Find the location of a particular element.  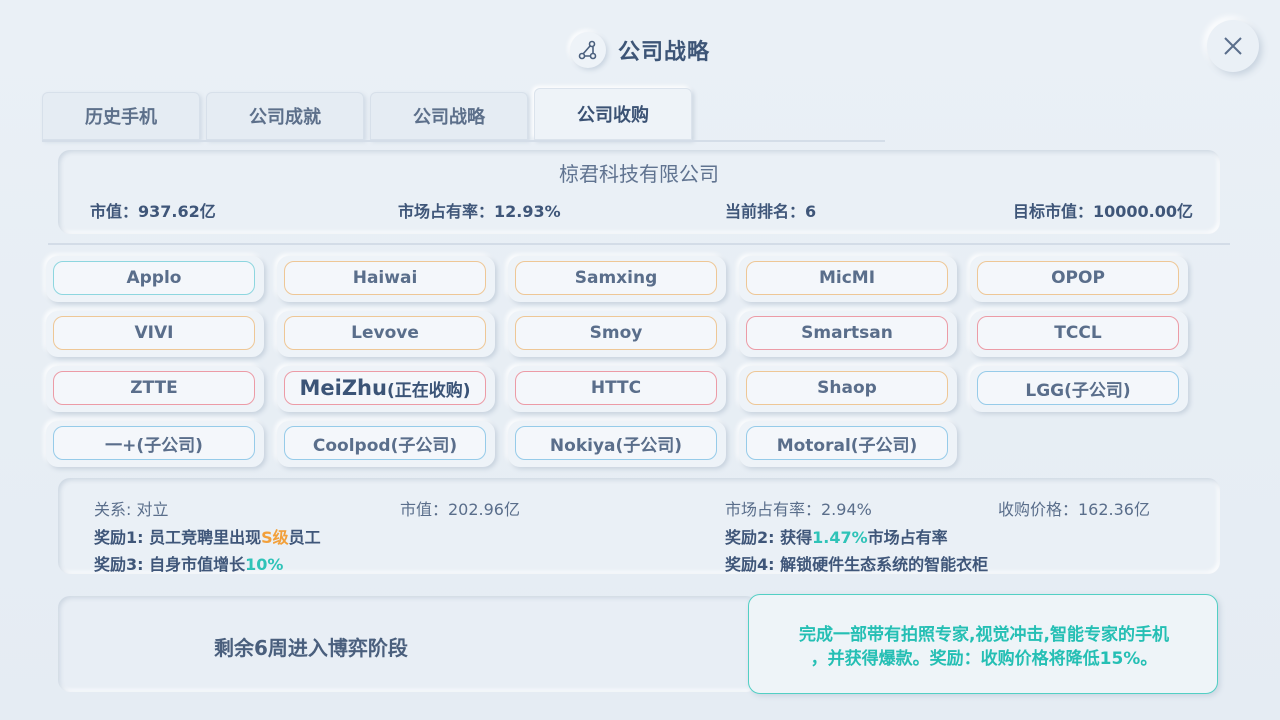

task-line-2: ，并获得爆款。奖励：收购价格将降低15%。 is located at coordinates (984, 659).